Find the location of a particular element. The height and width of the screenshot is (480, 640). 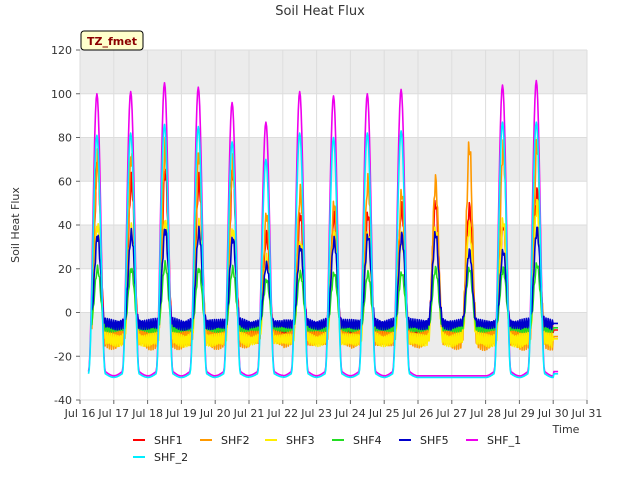

x-tick-label: Jul 23 is located at coordinates (316, 413).